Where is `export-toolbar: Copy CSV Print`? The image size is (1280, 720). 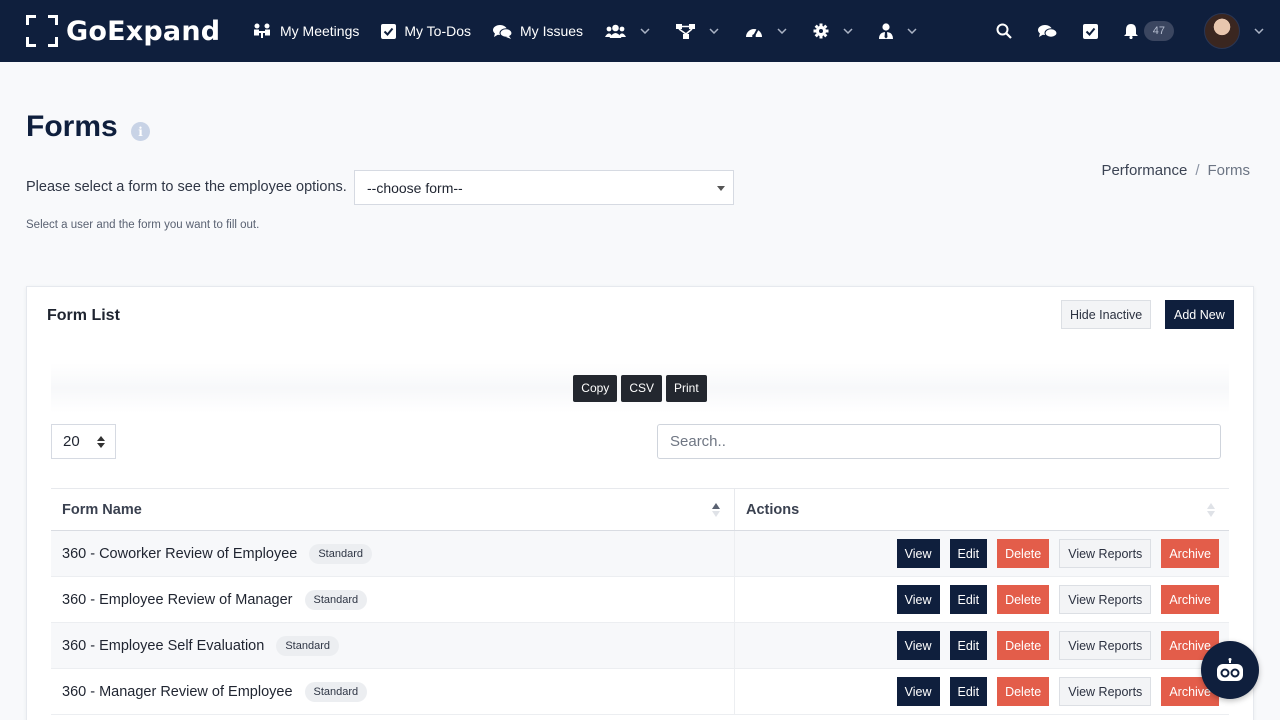 export-toolbar: Copy CSV Print is located at coordinates (640, 388).